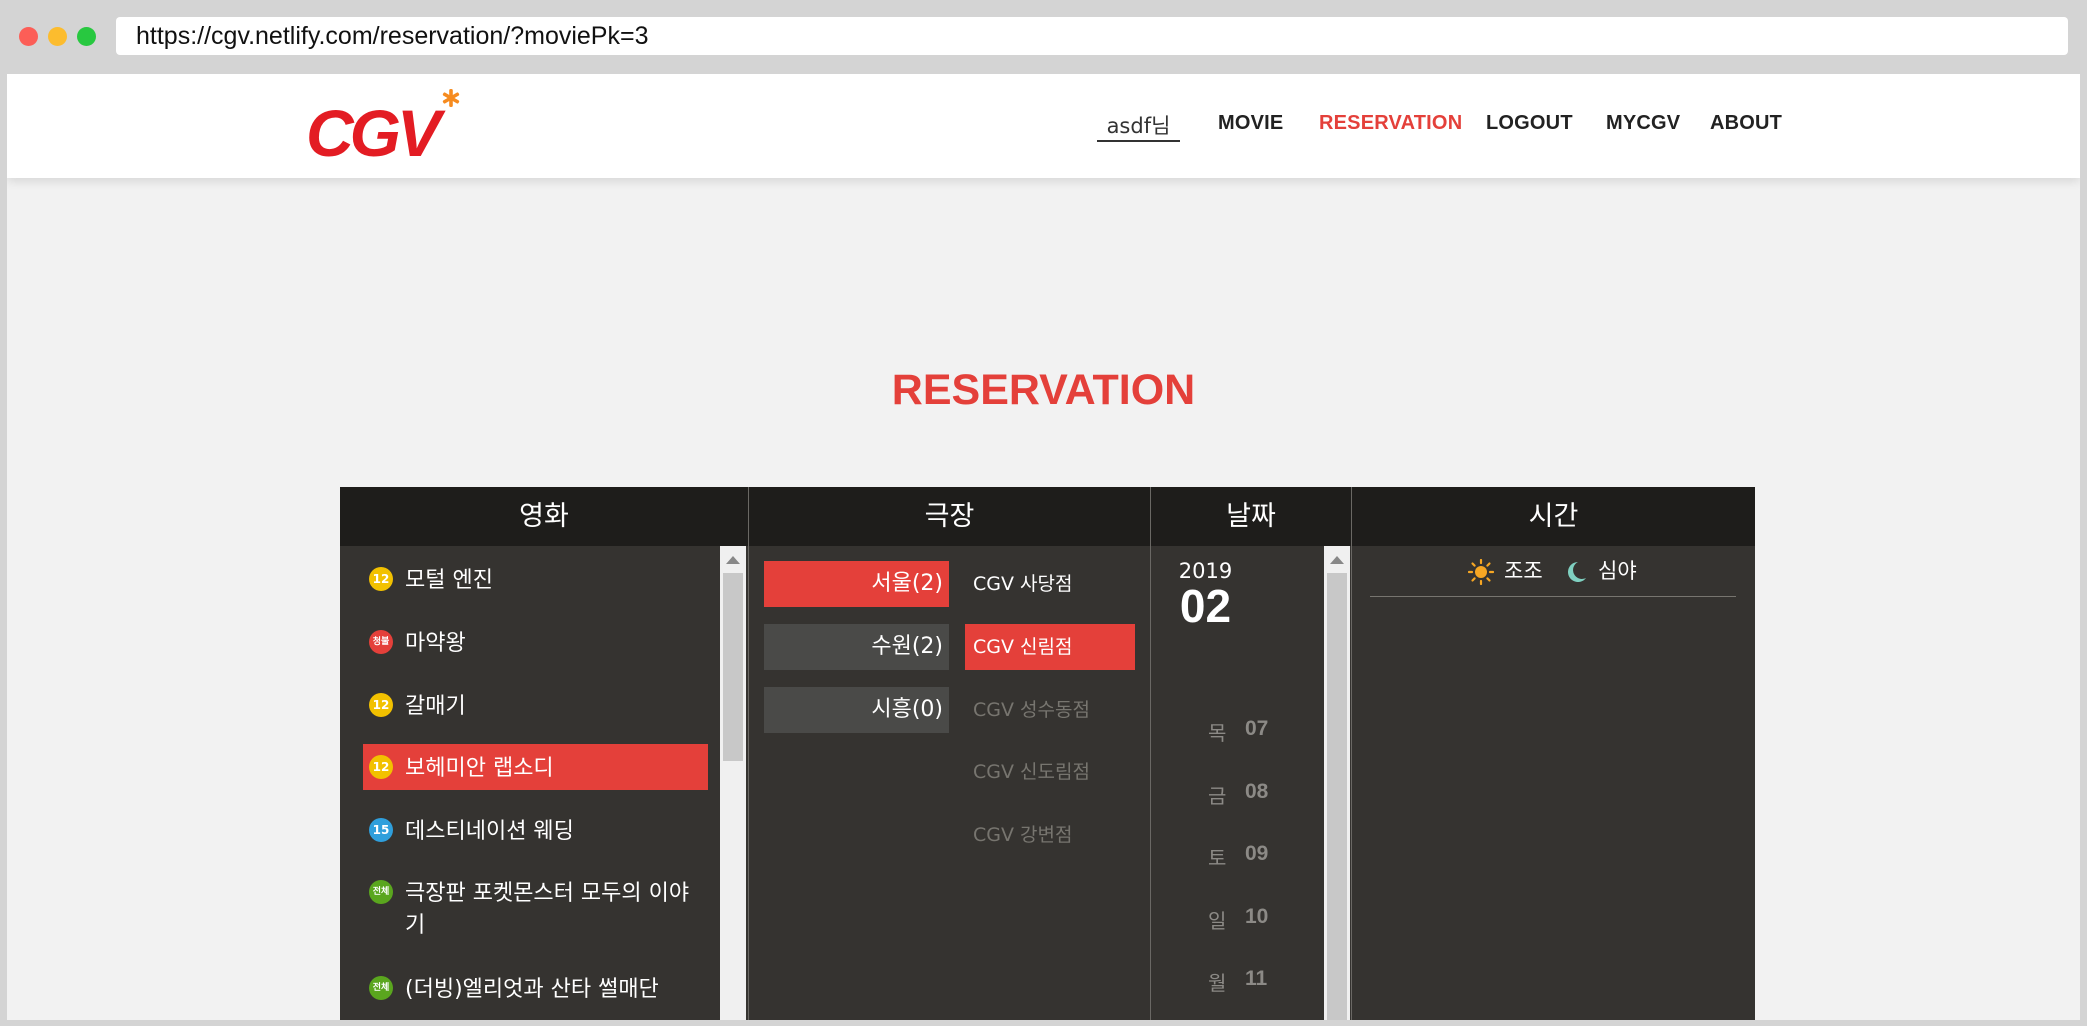  Describe the element at coordinates (1553, 516) in the screenshot. I see `time-column-header: 시간` at that location.